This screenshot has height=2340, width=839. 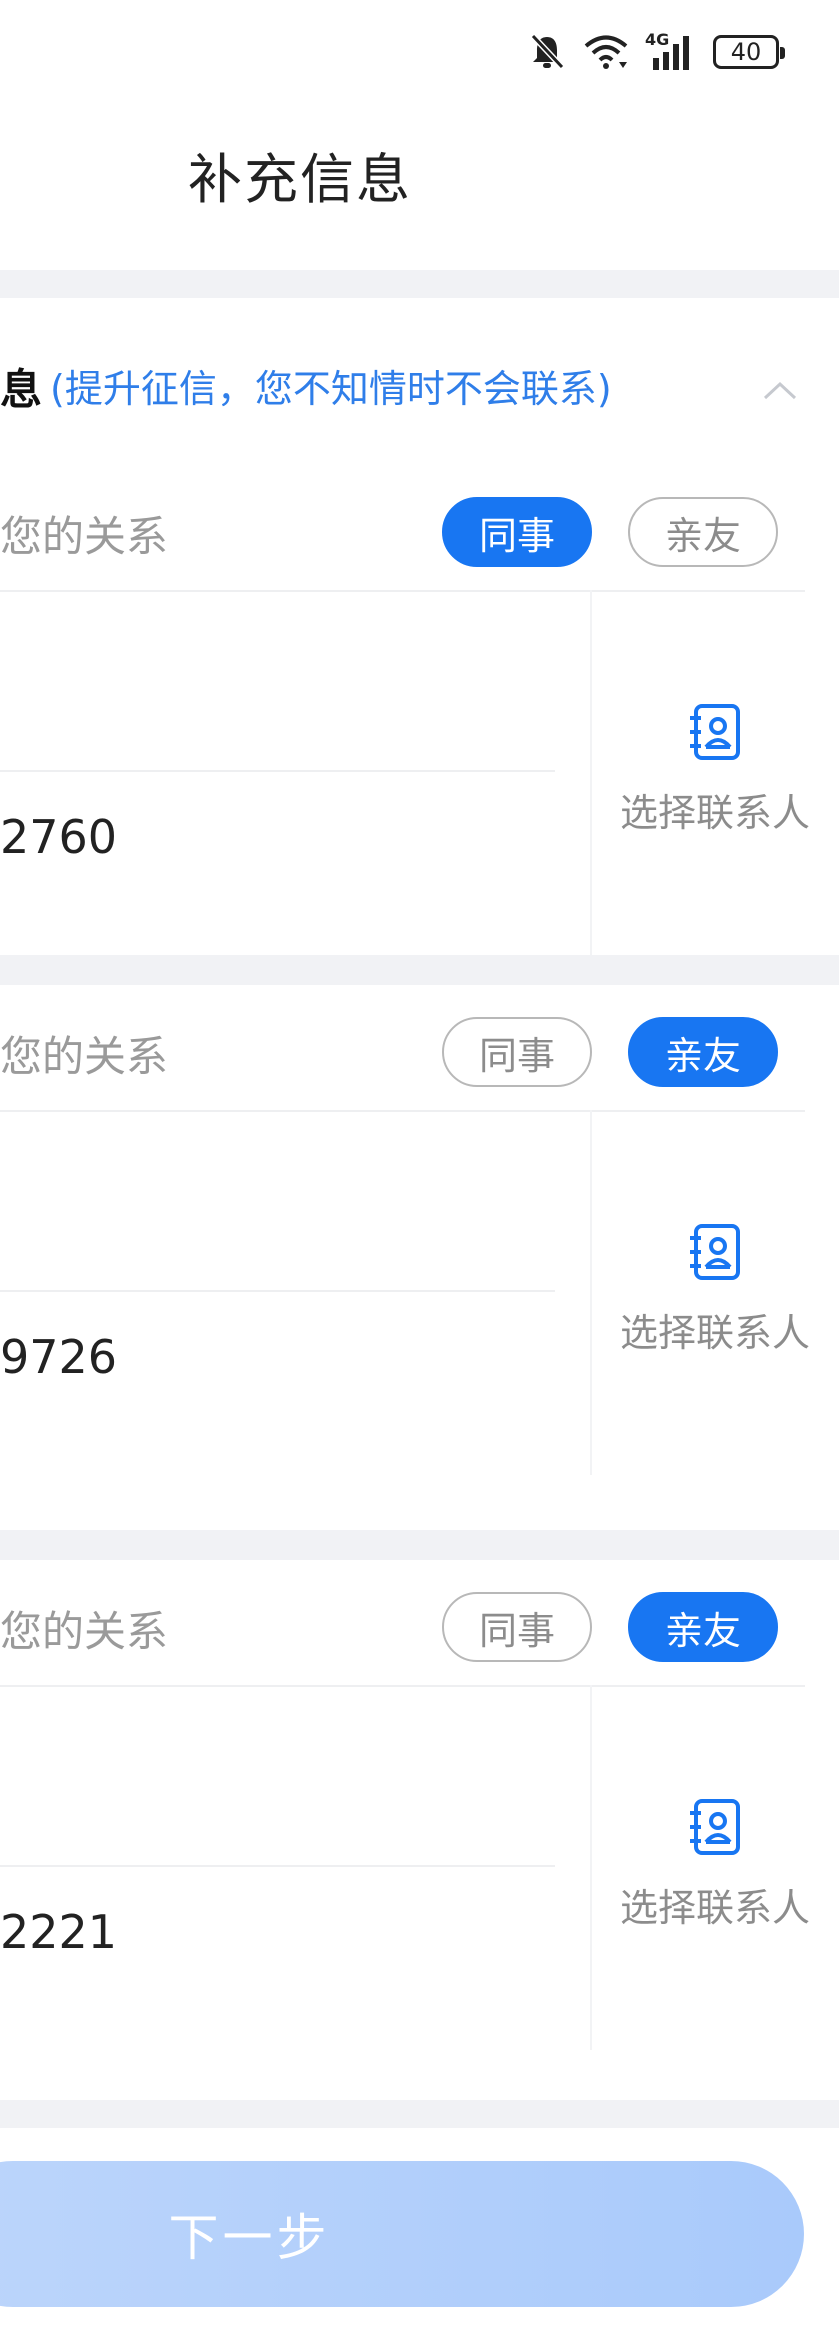 What do you see at coordinates (547, 51) in the screenshot?
I see `bell-off-icon` at bounding box center [547, 51].